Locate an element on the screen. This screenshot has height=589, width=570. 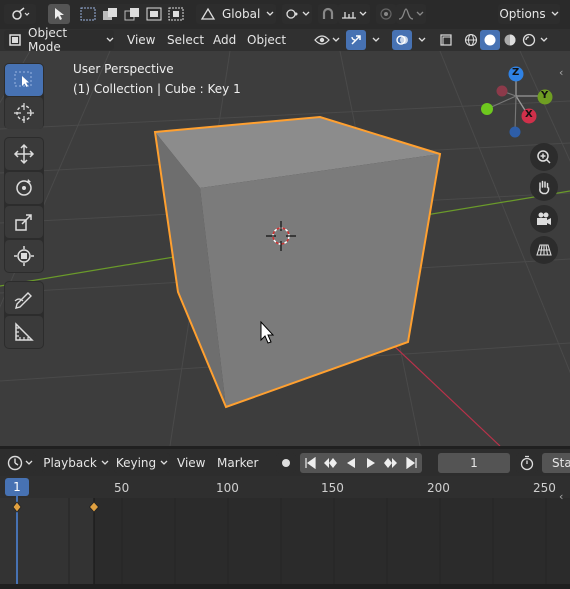
select-tool-toggle is located at coordinates (59, 14).